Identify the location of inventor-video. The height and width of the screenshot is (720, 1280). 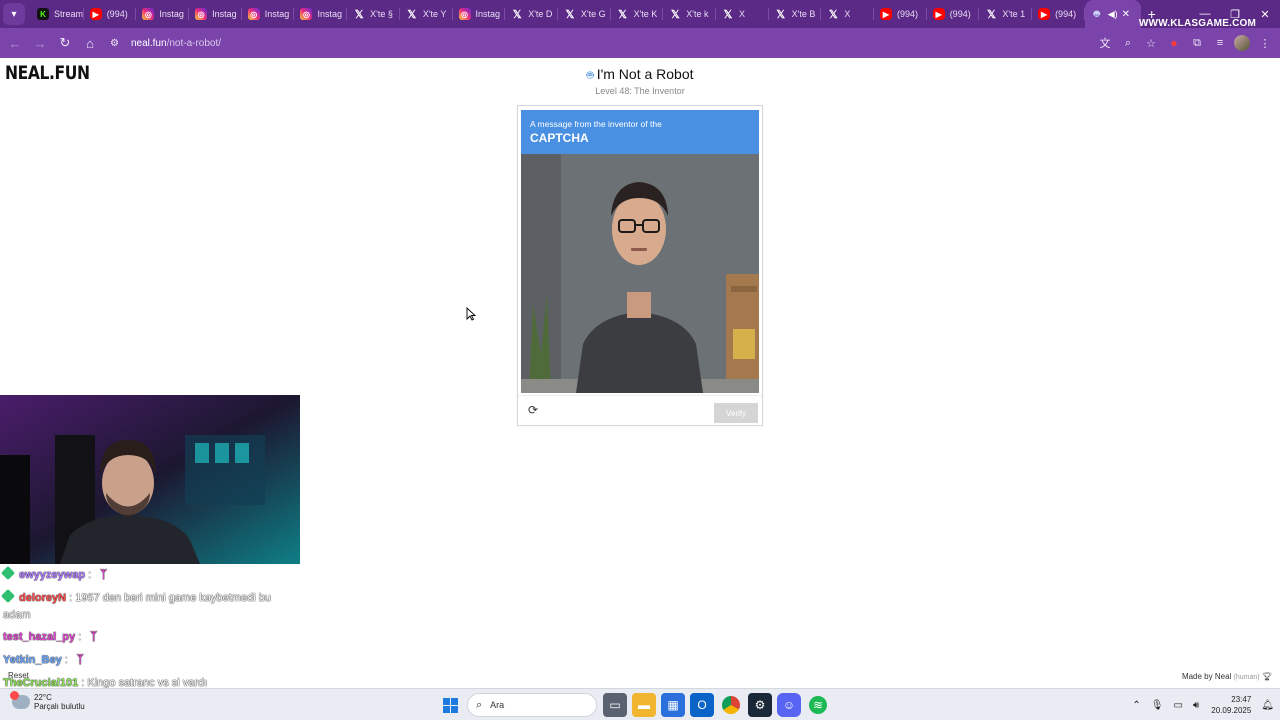
(640, 273).